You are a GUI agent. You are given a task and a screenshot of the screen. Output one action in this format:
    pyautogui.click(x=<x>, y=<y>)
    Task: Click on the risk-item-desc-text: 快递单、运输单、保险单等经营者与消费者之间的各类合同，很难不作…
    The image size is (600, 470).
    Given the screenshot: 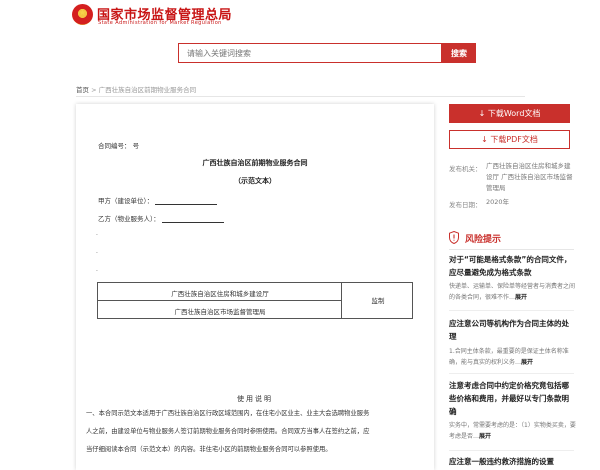 What is the action you would take?
    pyautogui.click(x=512, y=292)
    